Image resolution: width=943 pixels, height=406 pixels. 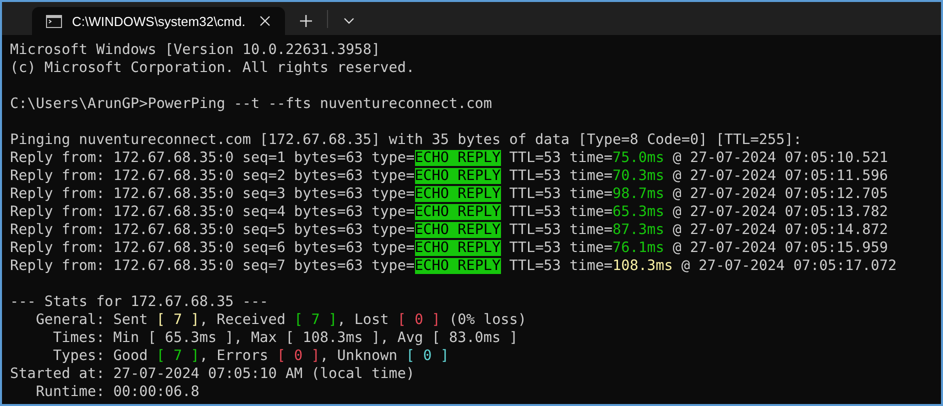 I want to click on close-icon, so click(x=265, y=21).